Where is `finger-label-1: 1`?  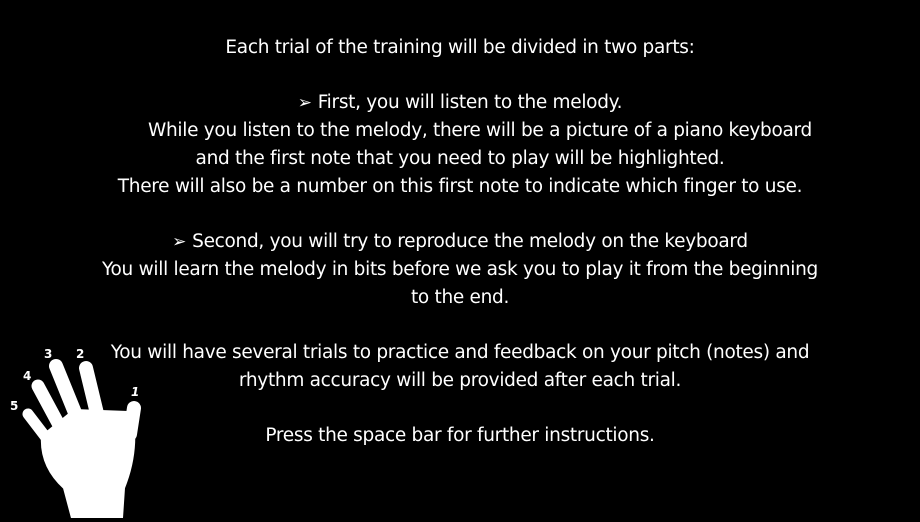
finger-label-1: 1 is located at coordinates (135, 392).